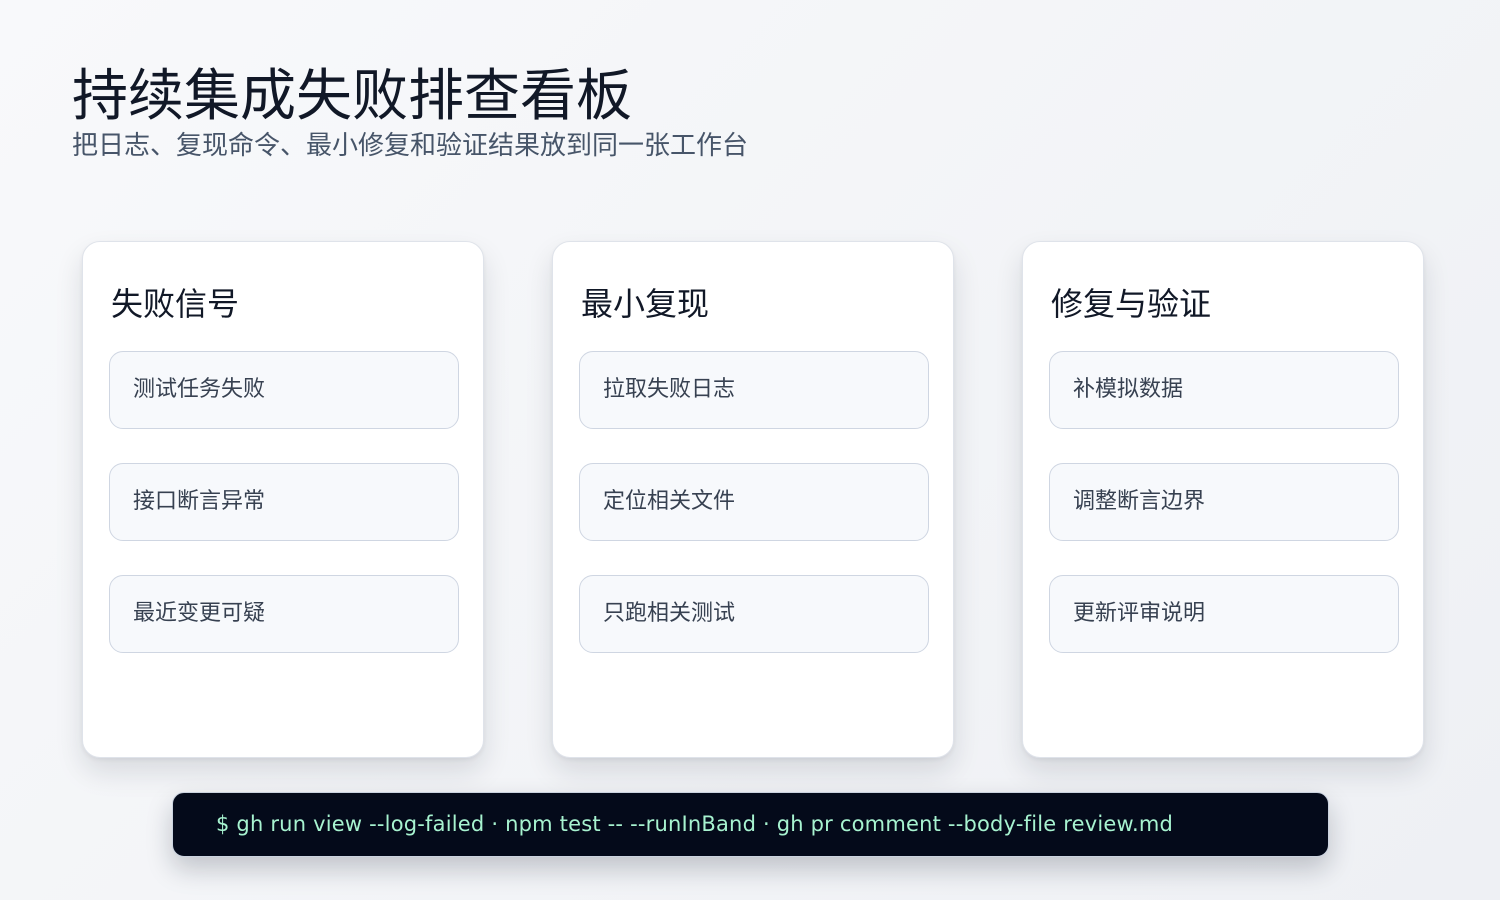  I want to click on task-label: 测试任务失败, so click(199, 389).